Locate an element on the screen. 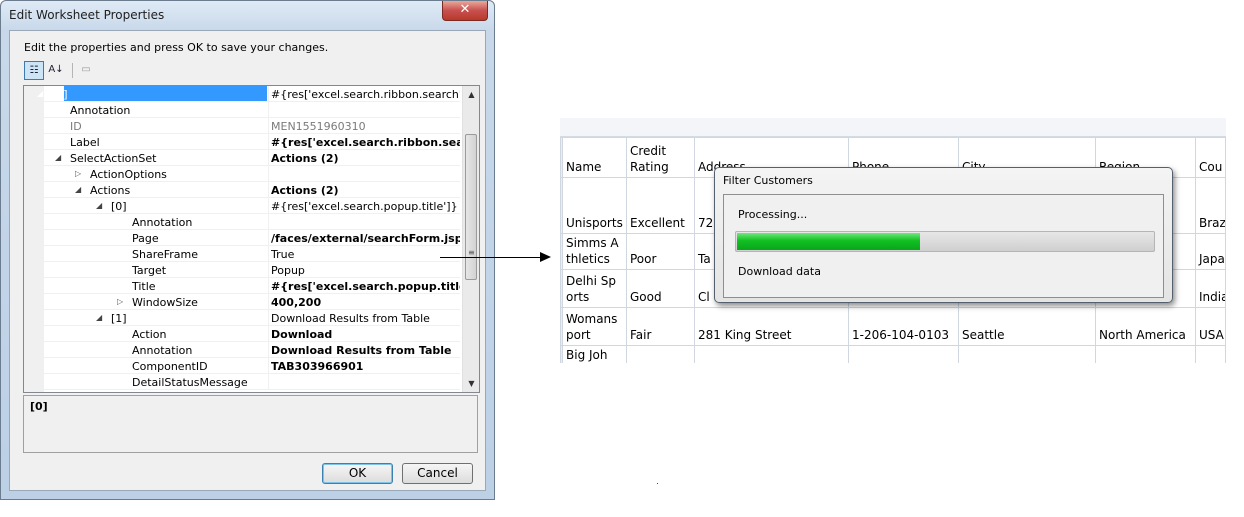 The width and height of the screenshot is (1244, 517). table-cell: 281 King Street is located at coordinates (771, 326).